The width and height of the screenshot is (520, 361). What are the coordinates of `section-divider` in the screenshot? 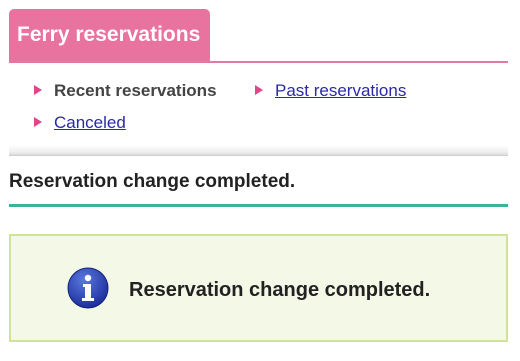 It's located at (258, 150).